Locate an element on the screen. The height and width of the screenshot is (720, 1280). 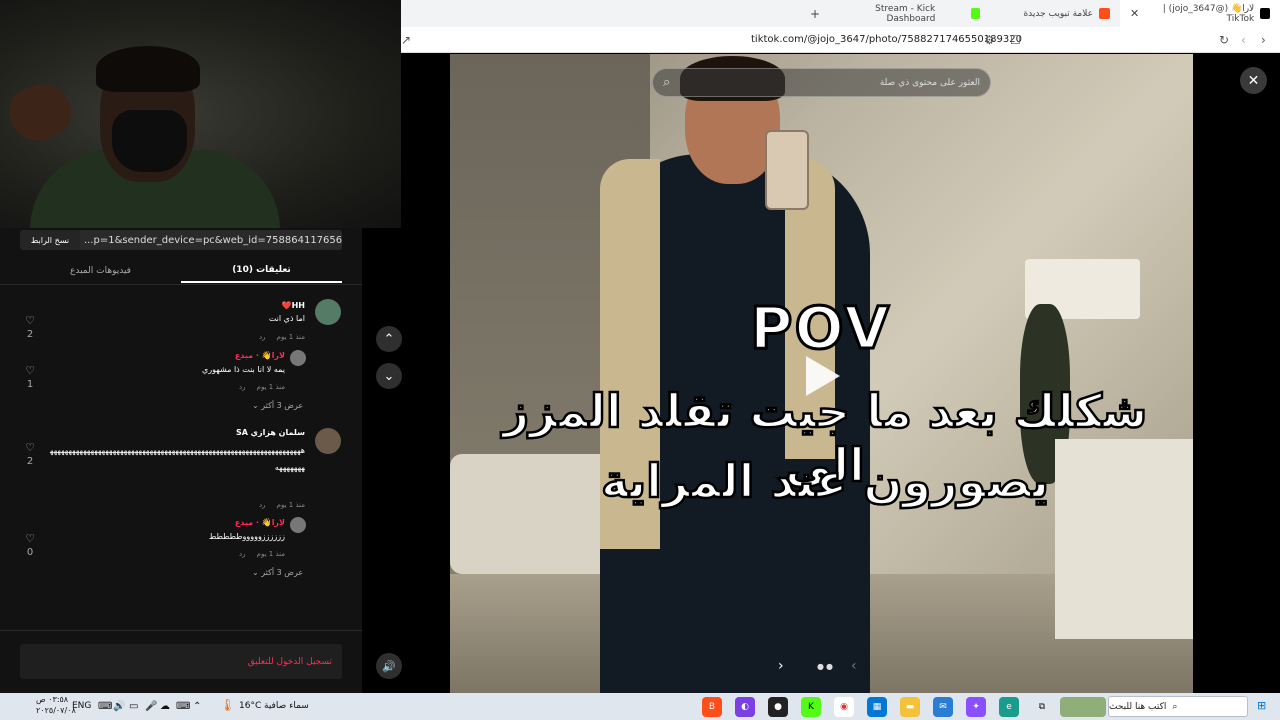
tab-new: علامة تبويب جديدة is located at coordinates (1055, 13).